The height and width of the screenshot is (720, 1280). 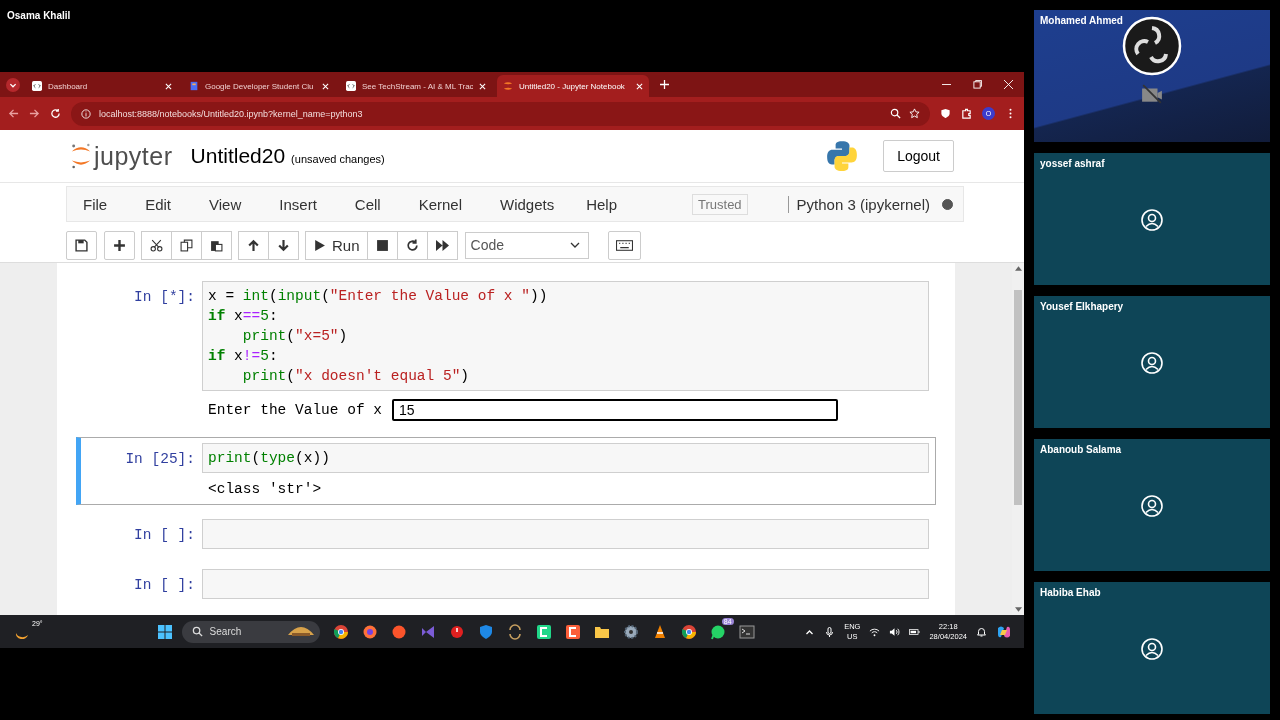 I want to click on cut-button, so click(x=156, y=245).